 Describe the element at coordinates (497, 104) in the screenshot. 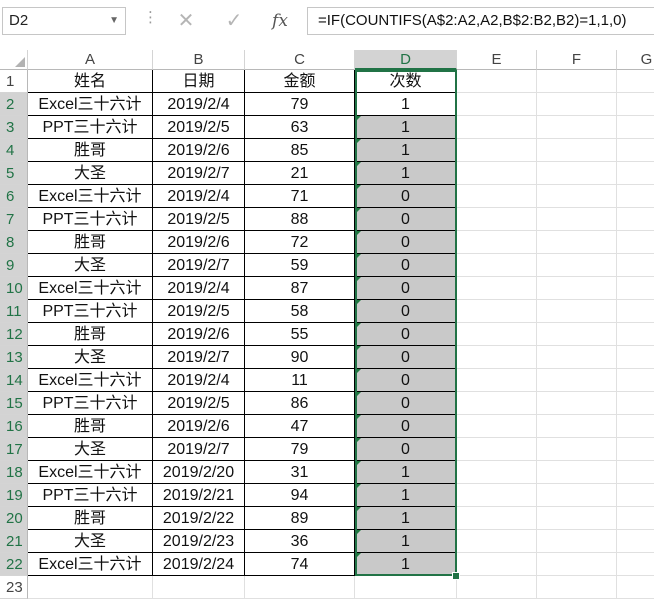

I see `cell-e2` at that location.